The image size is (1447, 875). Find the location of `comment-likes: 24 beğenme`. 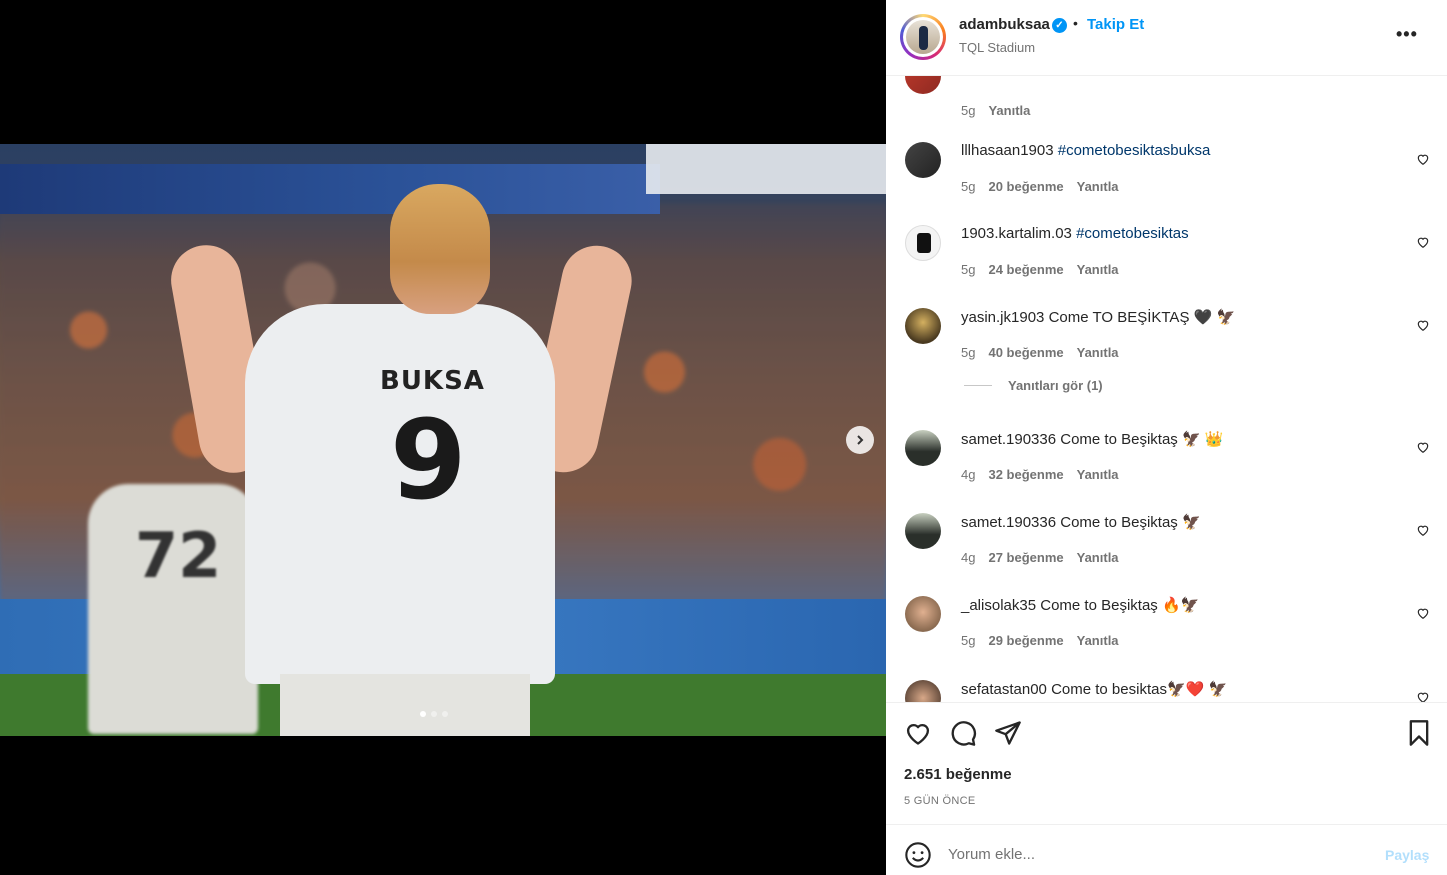

comment-likes: 24 beğenme is located at coordinates (1025, 269).